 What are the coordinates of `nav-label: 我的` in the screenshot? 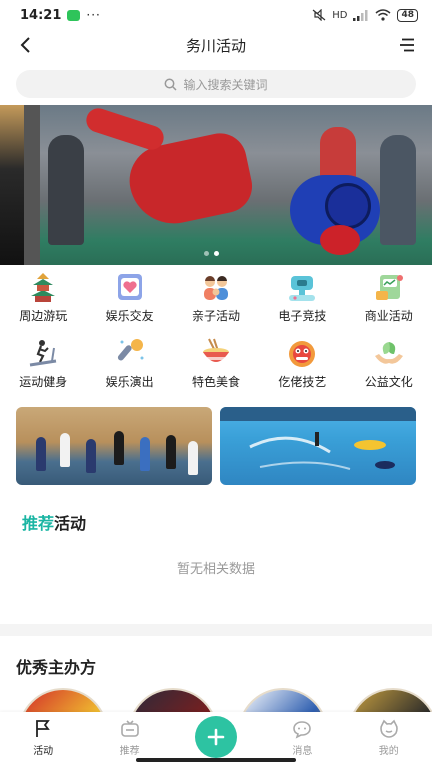 It's located at (388, 751).